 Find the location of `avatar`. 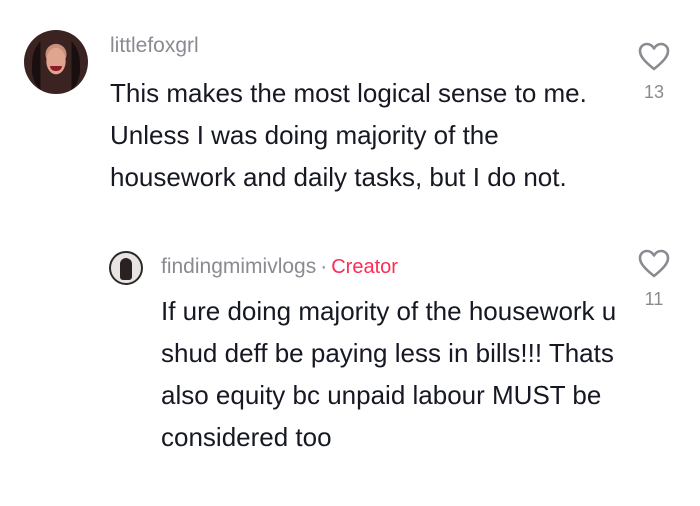

avatar is located at coordinates (56, 62).